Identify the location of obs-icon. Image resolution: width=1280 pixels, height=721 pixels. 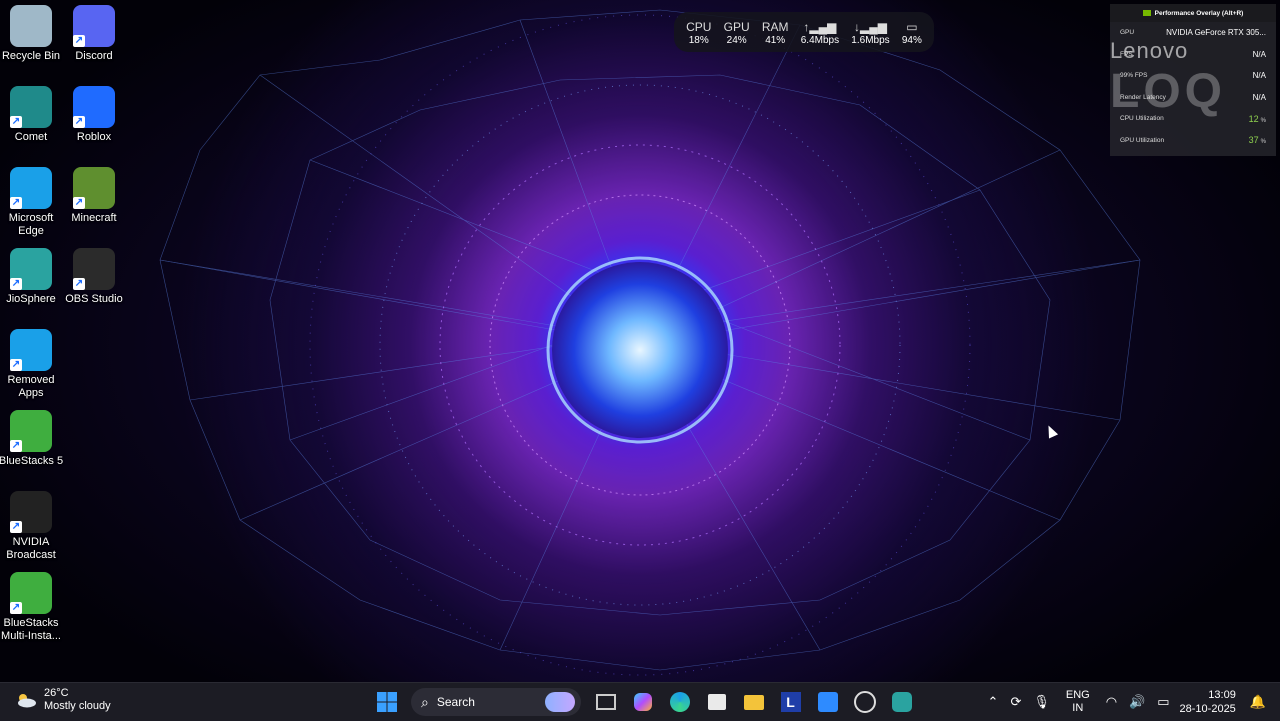
(864, 702).